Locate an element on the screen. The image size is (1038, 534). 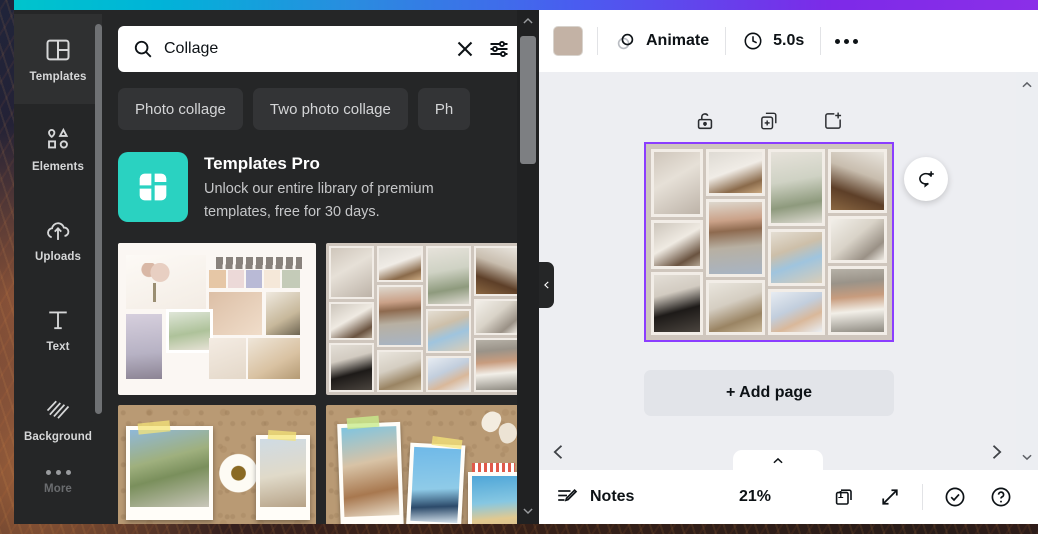
photo-wooden-table is located at coordinates (857, 181).